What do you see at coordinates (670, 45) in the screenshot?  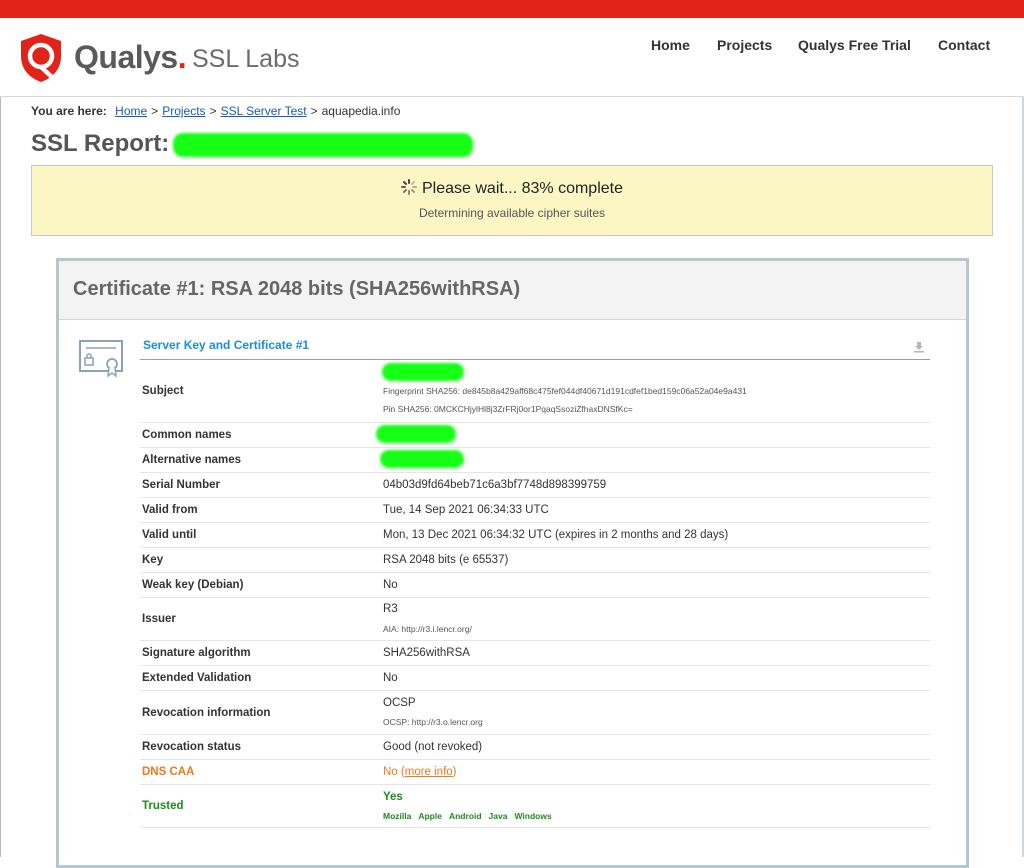 I see `nav-home: Home` at bounding box center [670, 45].